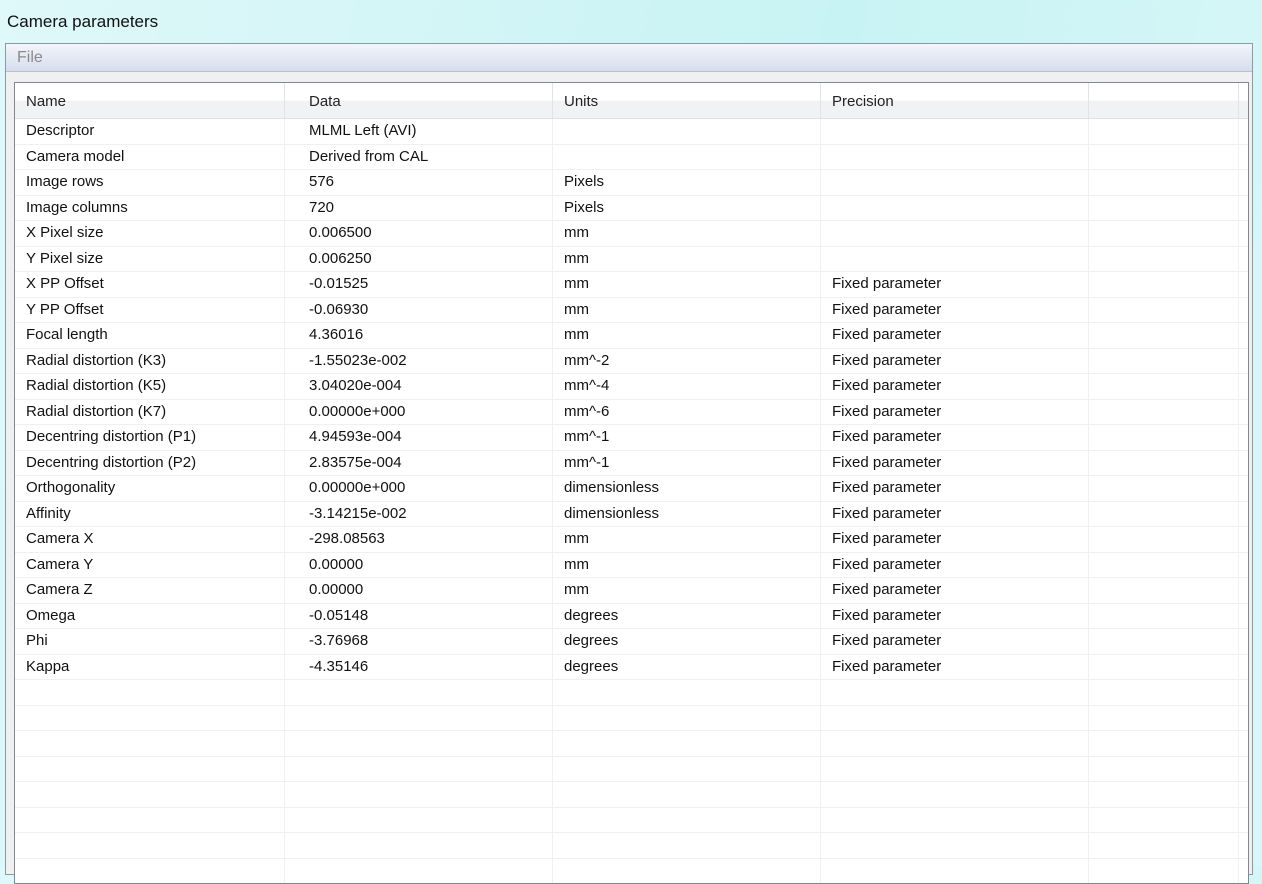  Describe the element at coordinates (631, 311) in the screenshot. I see `table-row: Y PP Offset-0.06930mmFixed parameter` at that location.